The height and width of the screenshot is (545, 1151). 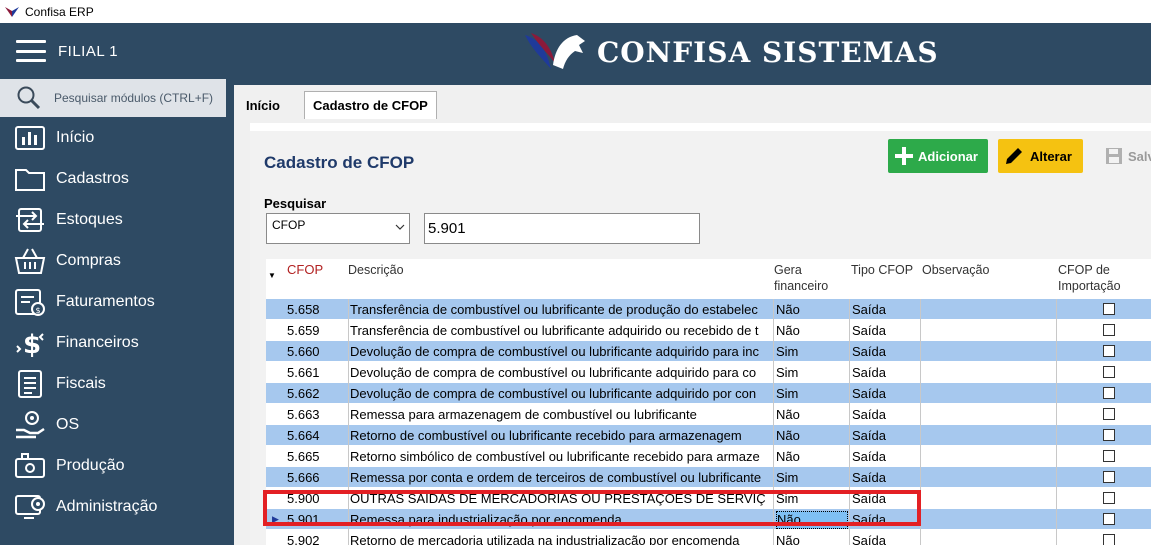 I want to click on sidebar-item-os: OS, so click(x=113, y=424).